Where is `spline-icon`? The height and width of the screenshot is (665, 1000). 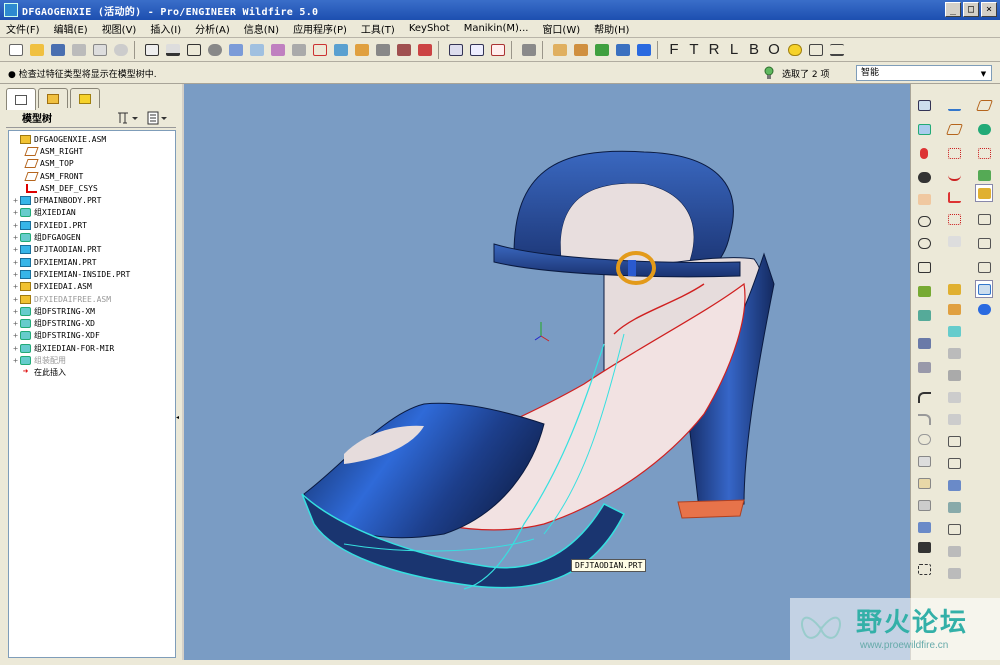 spline-icon is located at coordinates (954, 175).